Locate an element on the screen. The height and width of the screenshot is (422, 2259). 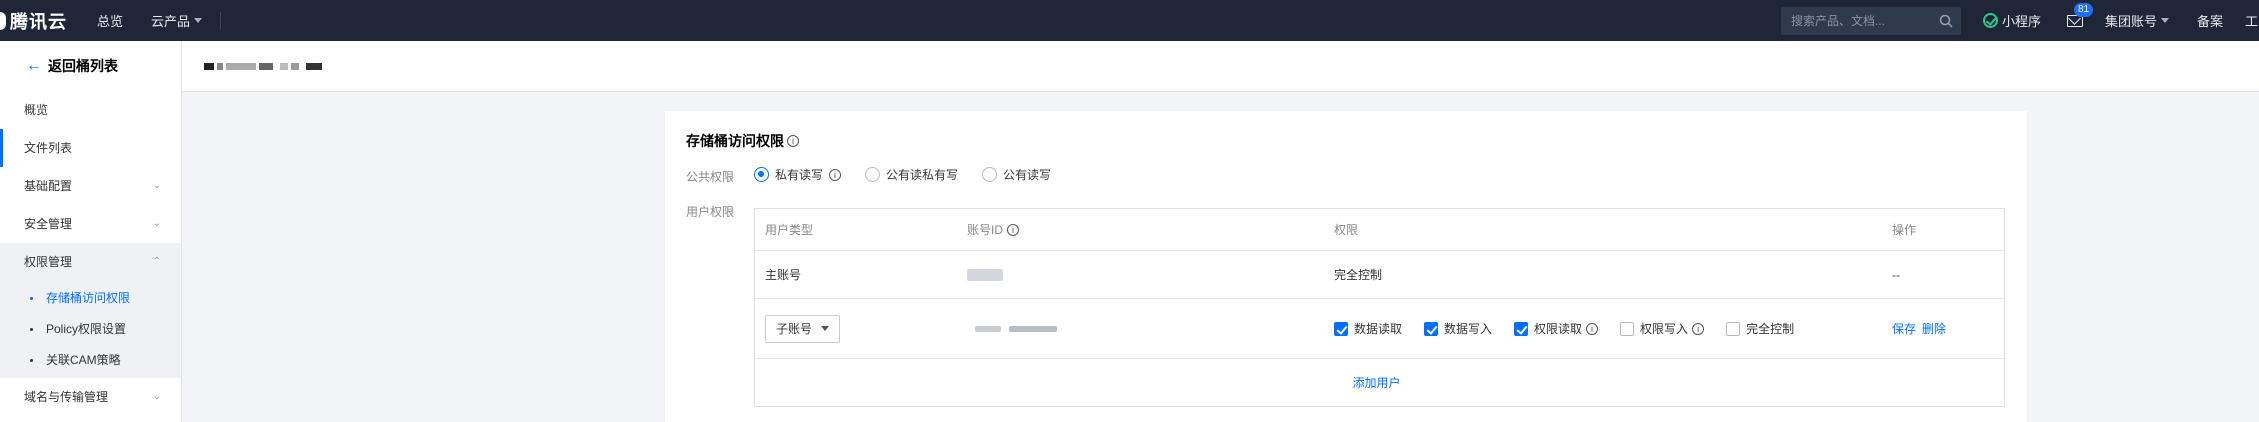
radio-private-rw: 私有读写 i is located at coordinates (798, 174).